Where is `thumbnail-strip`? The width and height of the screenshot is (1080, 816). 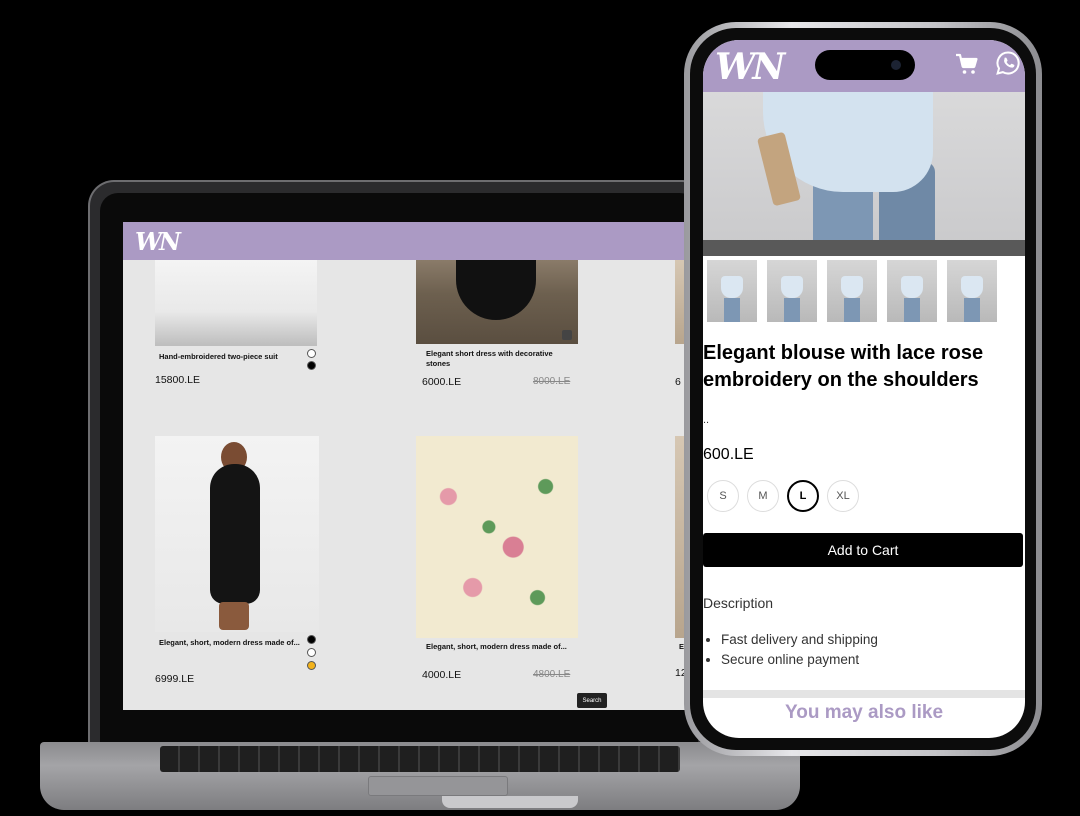 thumbnail-strip is located at coordinates (866, 291).